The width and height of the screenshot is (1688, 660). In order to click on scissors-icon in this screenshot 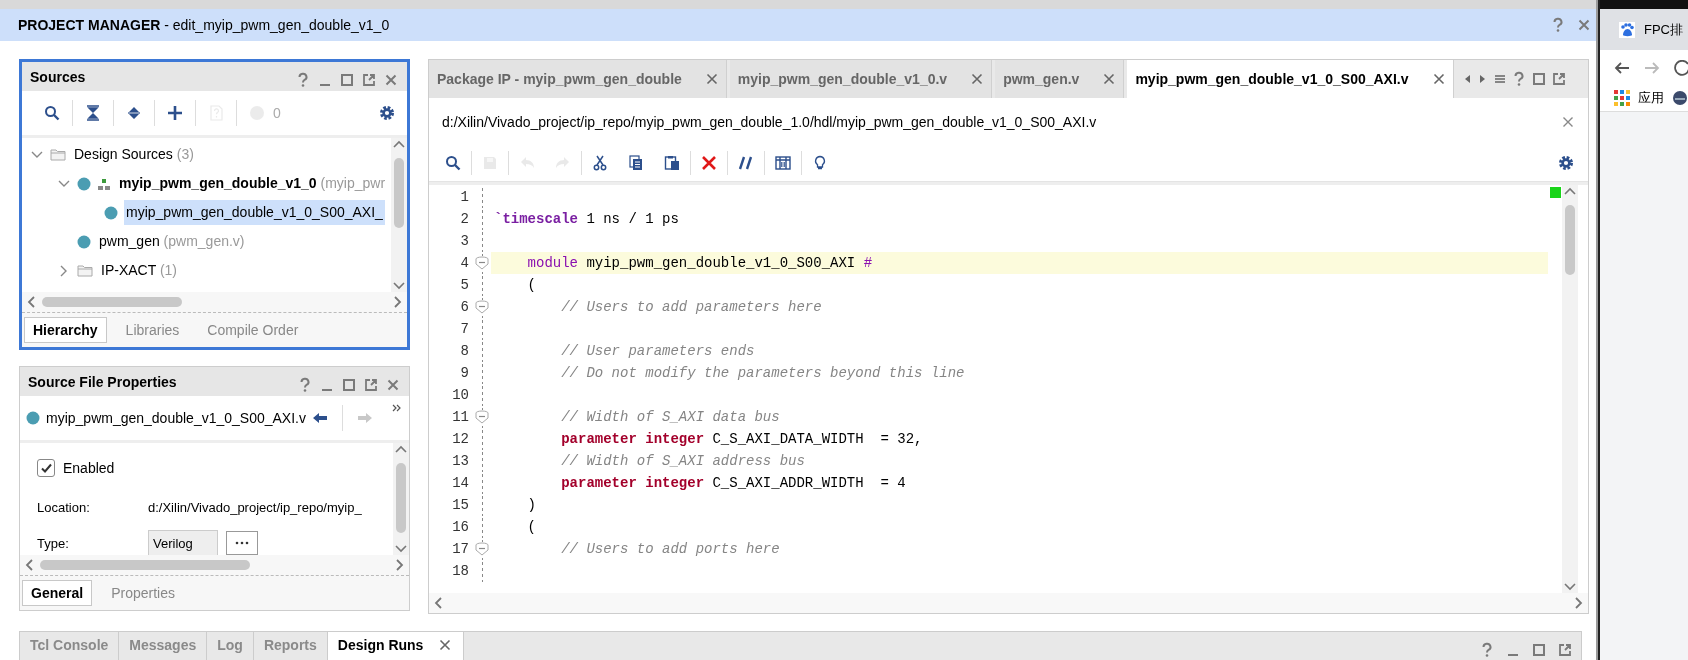, I will do `click(600, 163)`.